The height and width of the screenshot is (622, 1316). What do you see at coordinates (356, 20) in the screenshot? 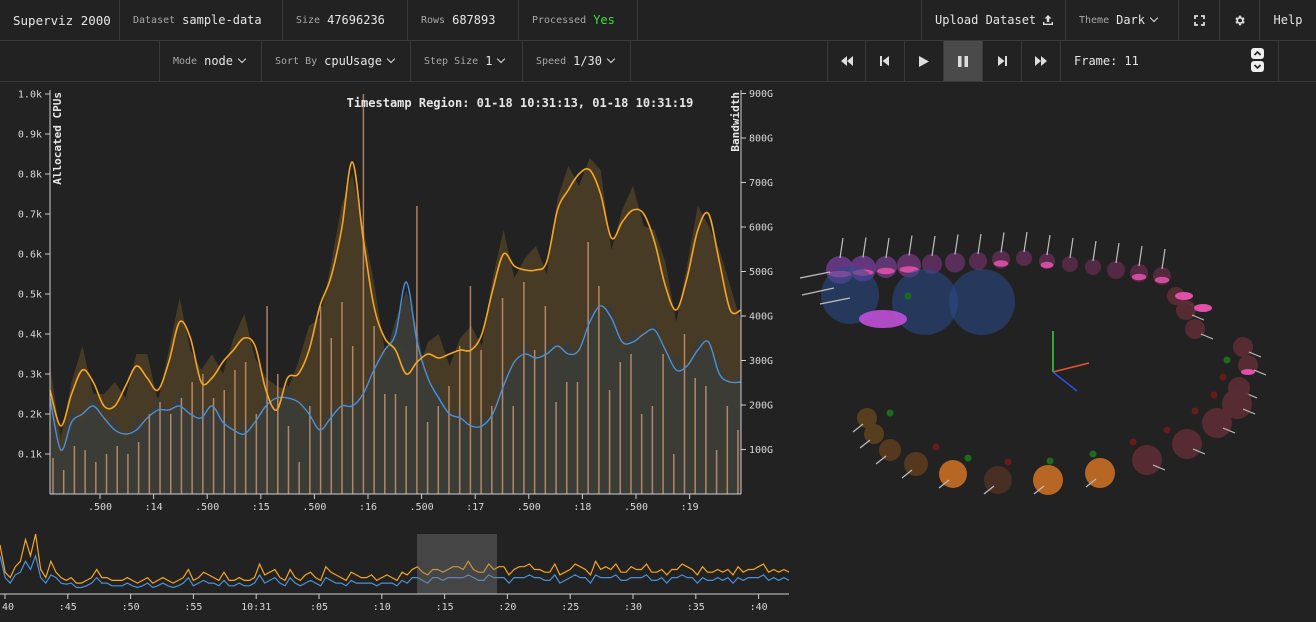
I see `size-value: 47696236` at bounding box center [356, 20].